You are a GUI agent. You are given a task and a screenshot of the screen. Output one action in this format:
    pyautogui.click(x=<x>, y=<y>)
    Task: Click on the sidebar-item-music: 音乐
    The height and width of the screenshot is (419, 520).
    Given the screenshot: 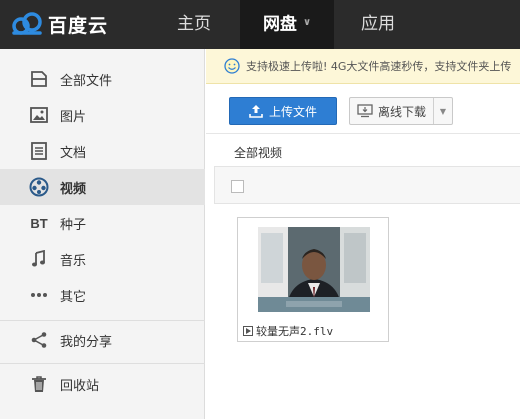 What is the action you would take?
    pyautogui.click(x=102, y=259)
    